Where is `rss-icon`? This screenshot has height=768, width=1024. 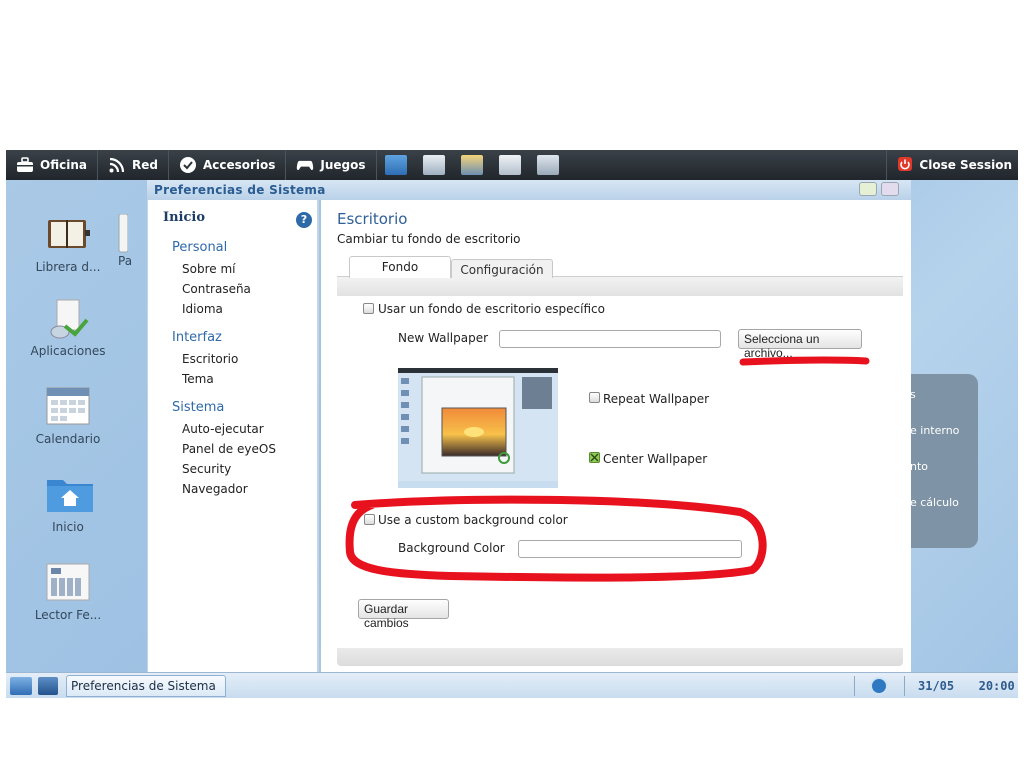 rss-icon is located at coordinates (117, 165).